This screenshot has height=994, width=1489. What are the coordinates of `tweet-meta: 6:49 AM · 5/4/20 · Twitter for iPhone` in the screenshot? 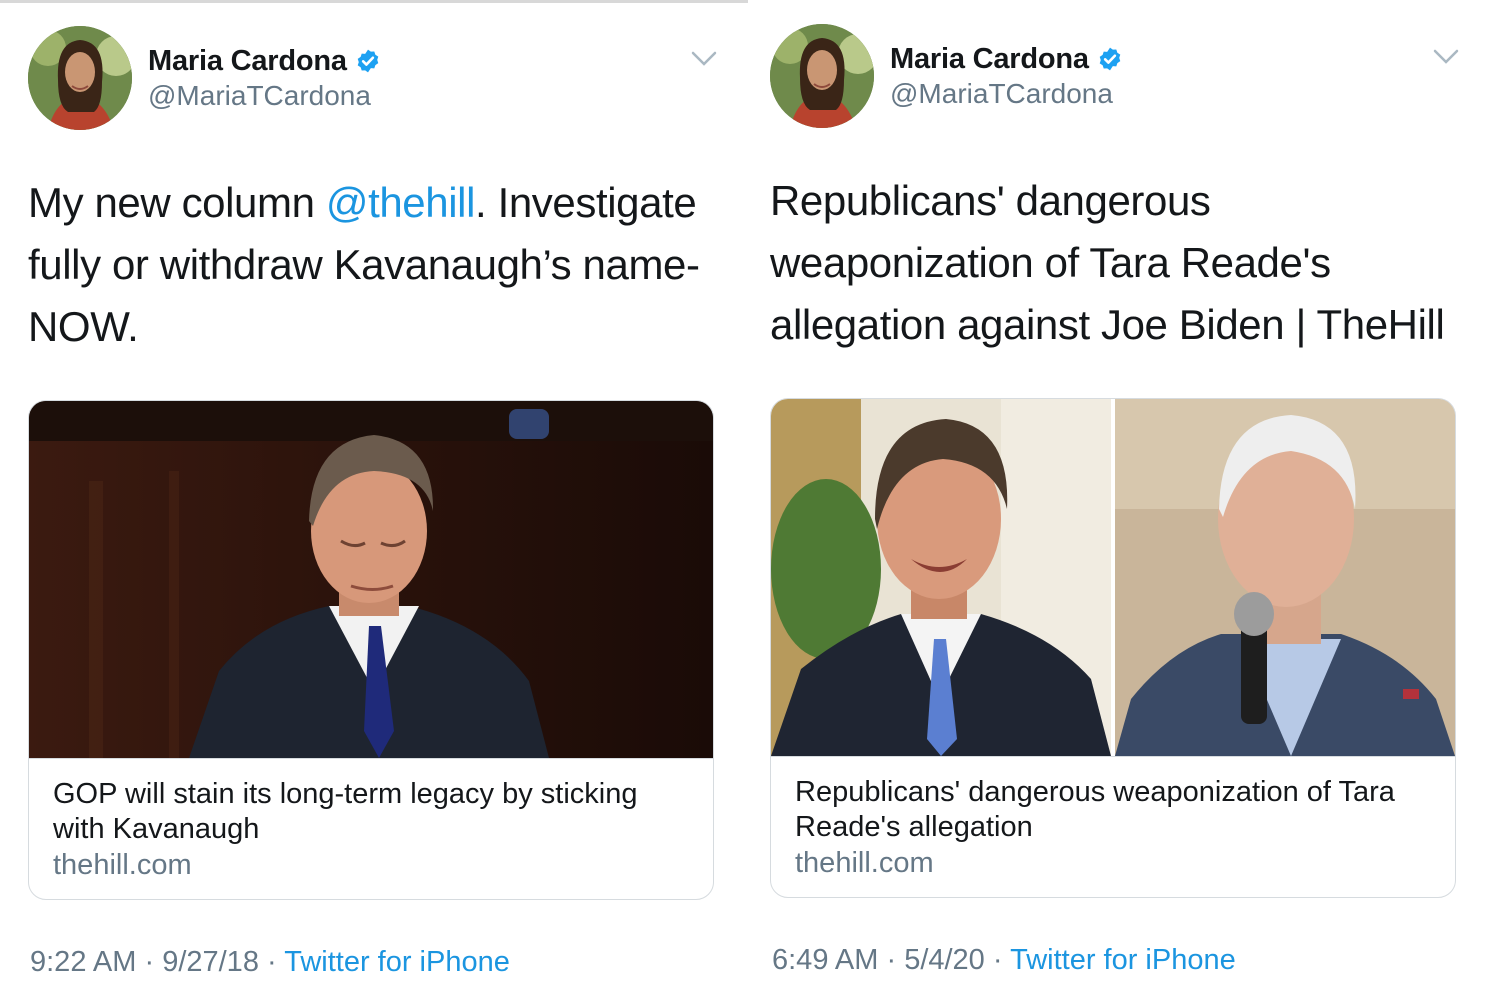 It's located at (1004, 960).